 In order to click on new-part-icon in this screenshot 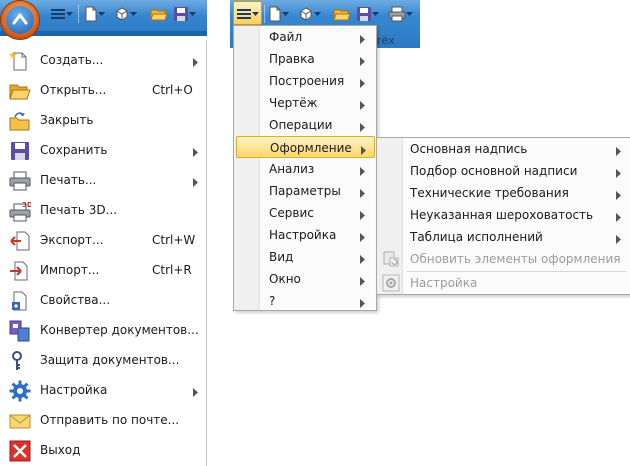, I will do `click(122, 14)`.